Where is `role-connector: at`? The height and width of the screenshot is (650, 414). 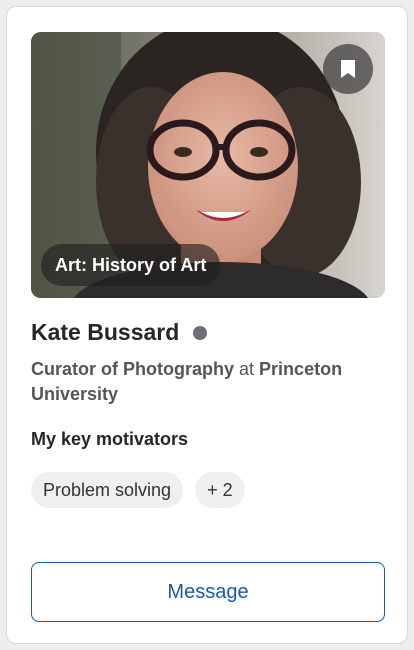
role-connector: at is located at coordinates (247, 369).